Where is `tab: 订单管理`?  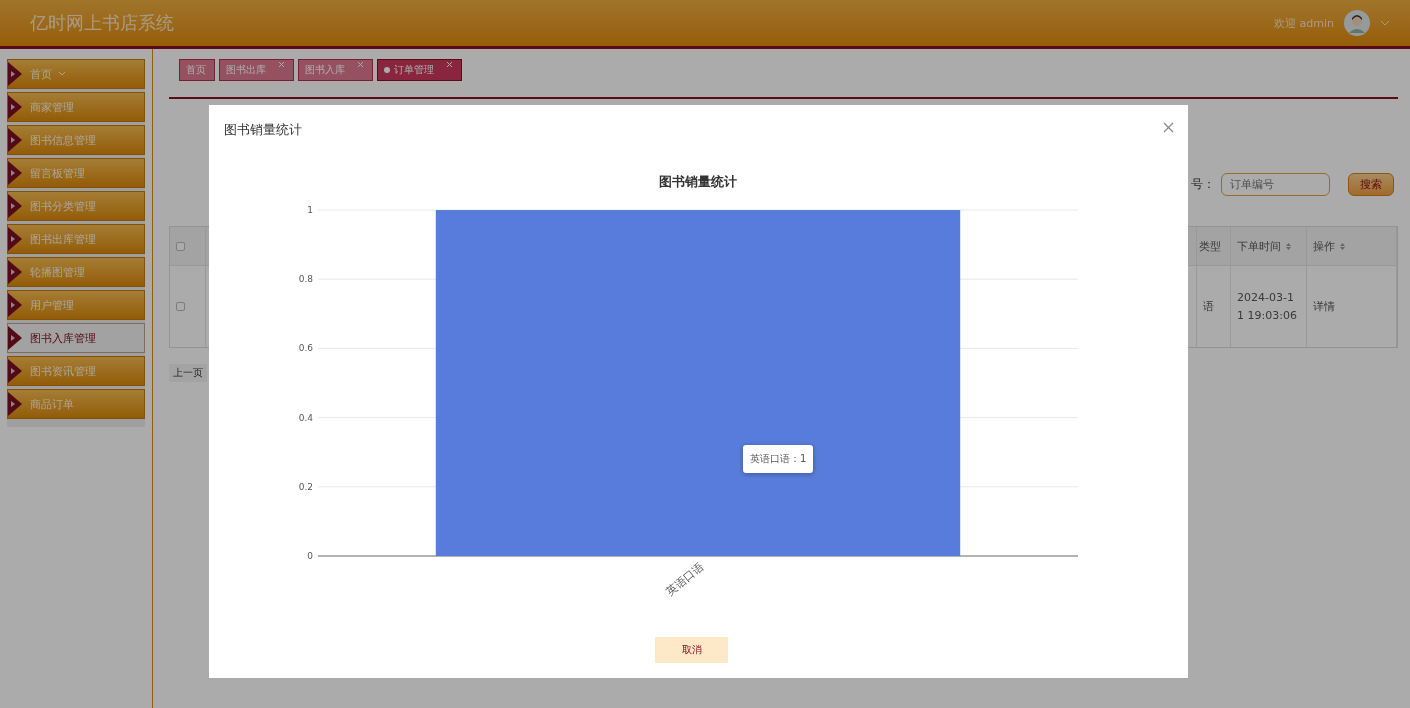 tab: 订单管理 is located at coordinates (419, 70).